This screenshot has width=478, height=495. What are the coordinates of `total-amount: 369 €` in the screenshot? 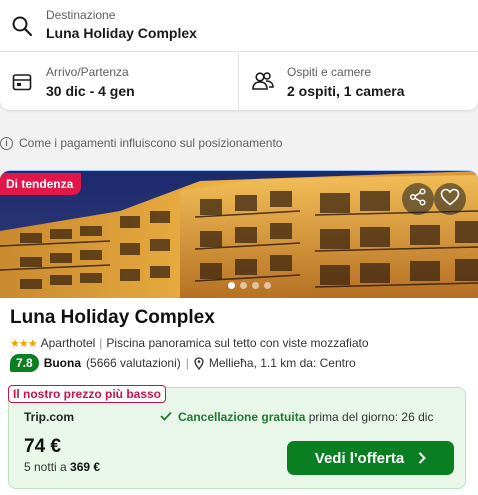 It's located at (85, 467).